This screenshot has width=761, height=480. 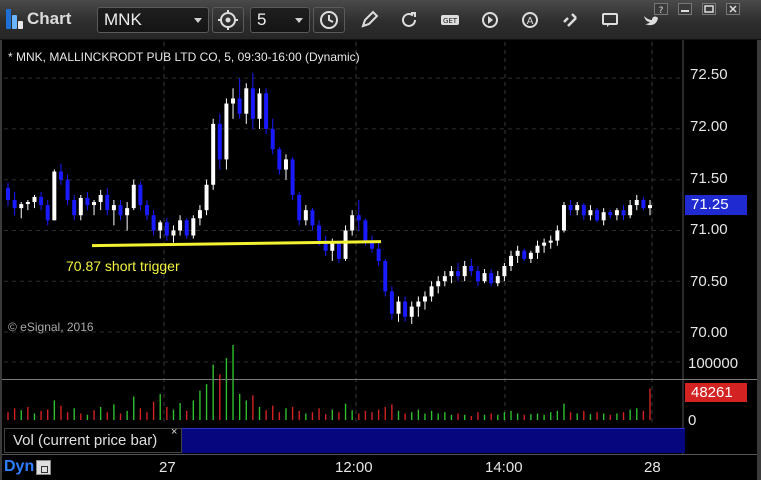 What do you see at coordinates (709, 74) in the screenshot?
I see `price-tick: 72.50` at bounding box center [709, 74].